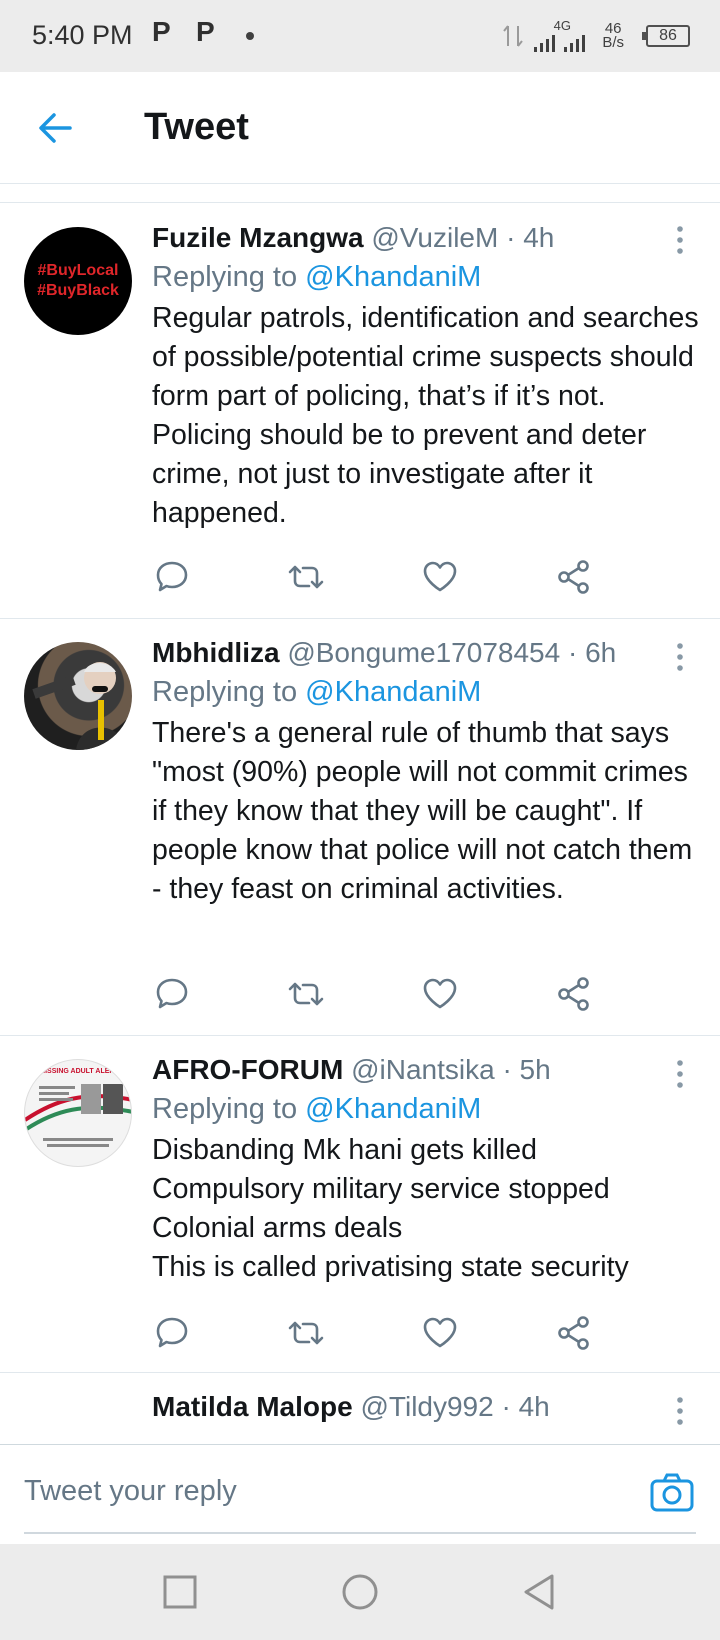  I want to click on page-title: Tweet, so click(196, 127).